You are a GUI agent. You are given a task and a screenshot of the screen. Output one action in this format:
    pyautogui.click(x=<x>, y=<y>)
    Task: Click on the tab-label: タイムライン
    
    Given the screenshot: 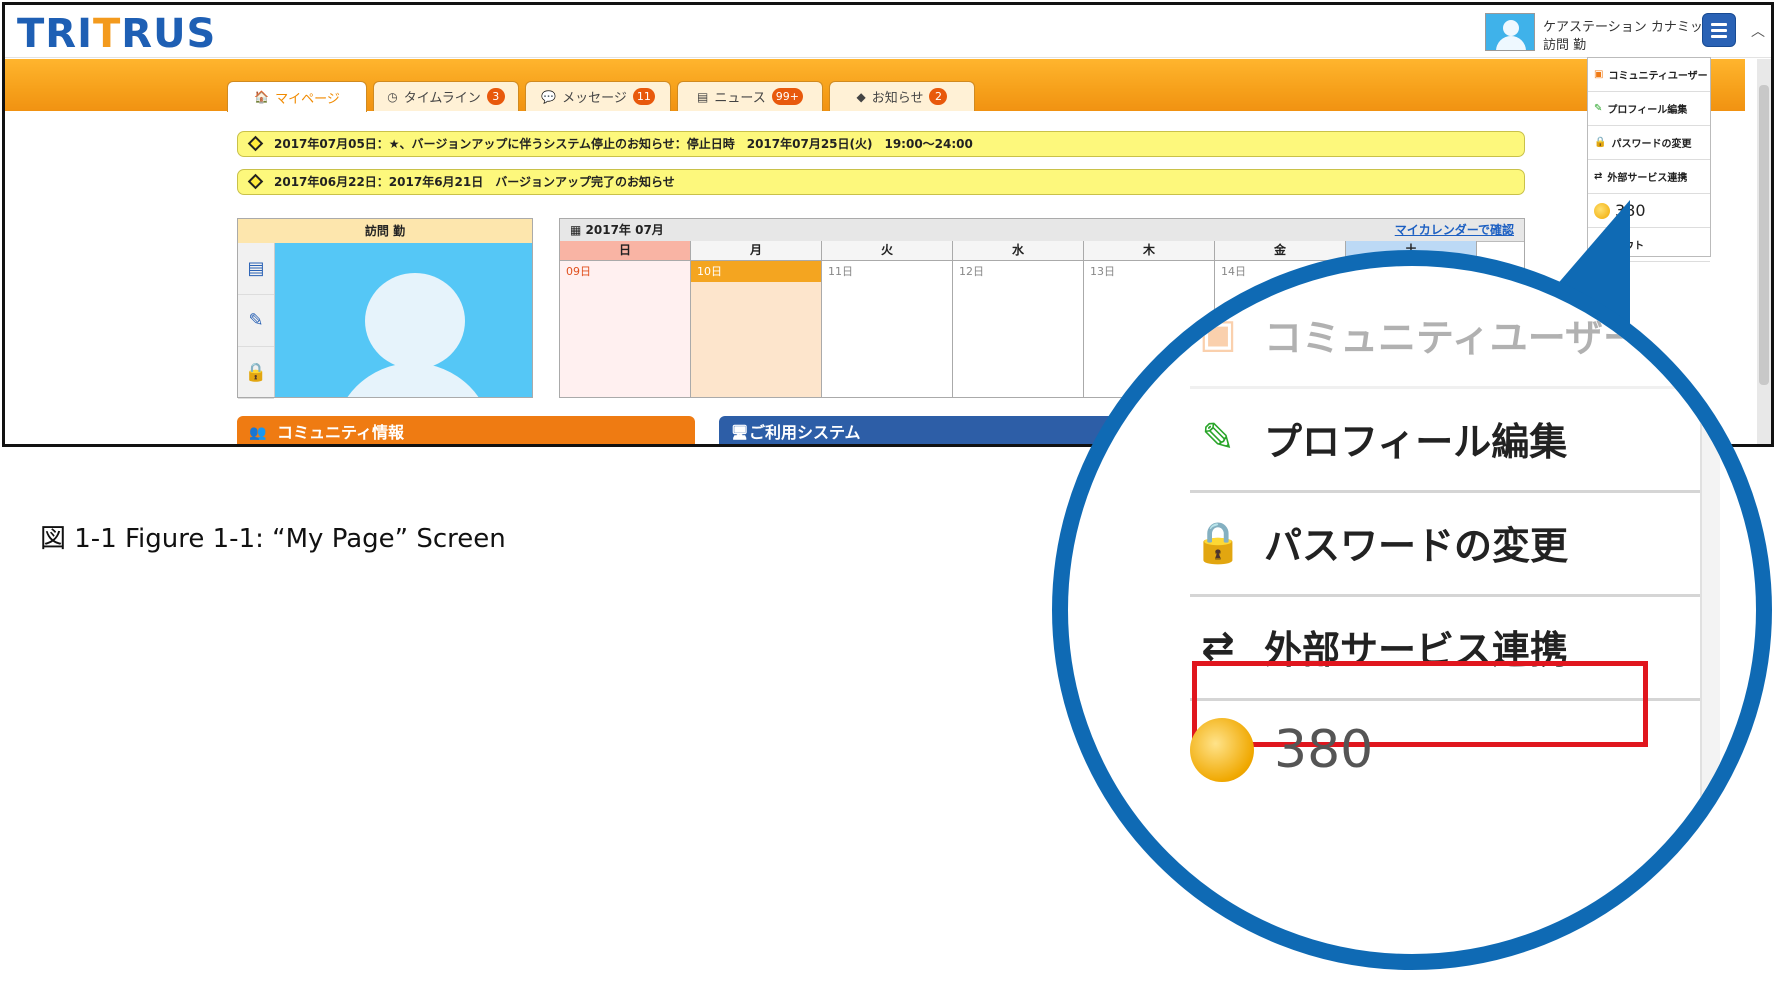 What is the action you would take?
    pyautogui.click(x=442, y=98)
    